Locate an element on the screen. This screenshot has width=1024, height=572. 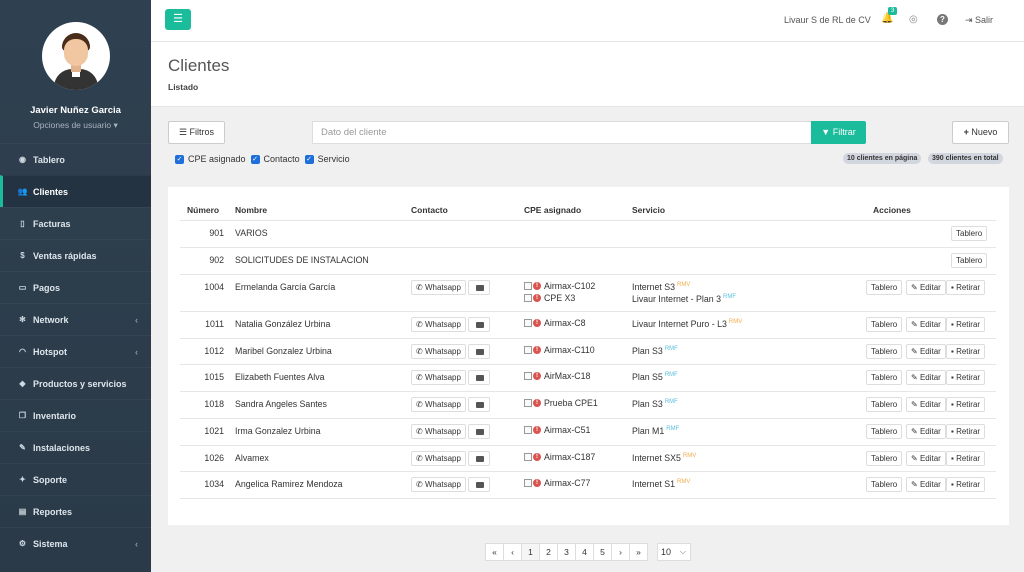
cpe-item: ! Airmax-C8 is located at coordinates (555, 323).